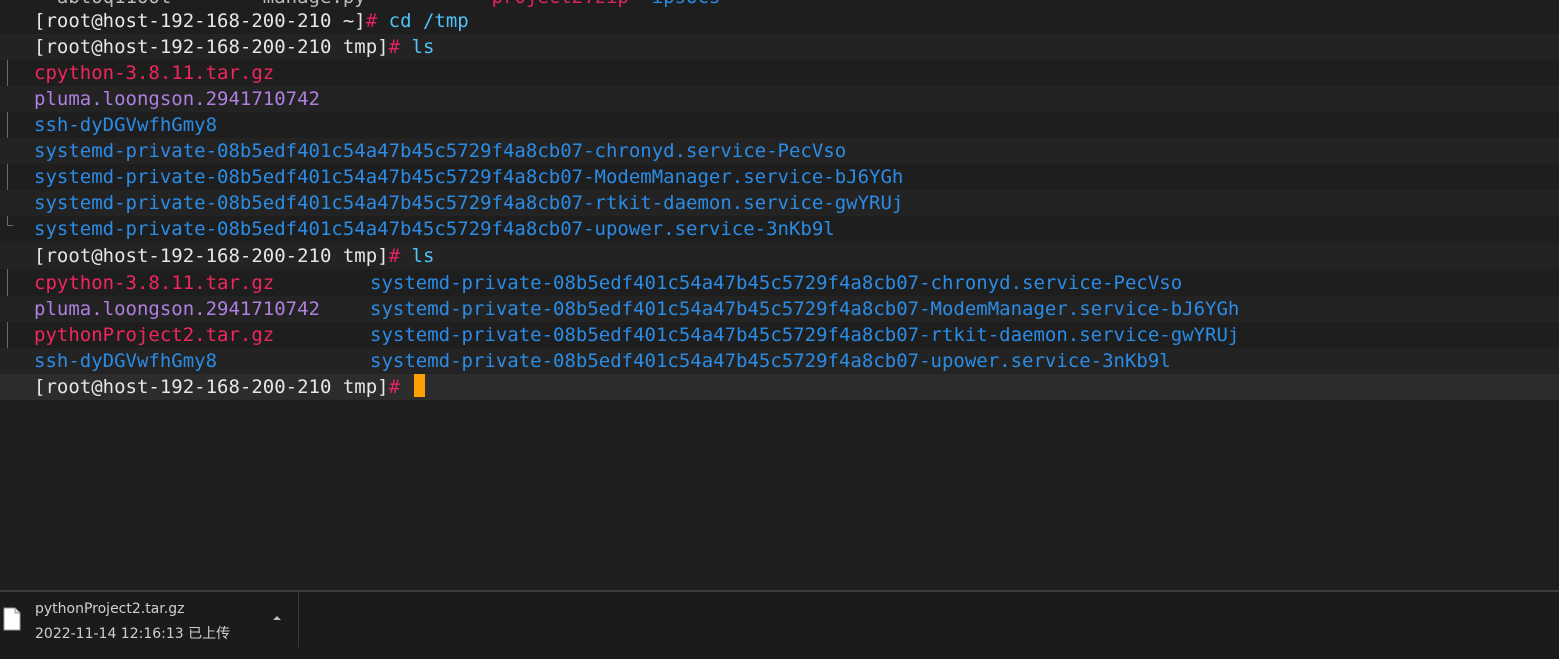 This screenshot has height=659, width=1559. Describe the element at coordinates (423, 21) in the screenshot. I see `command-text: cd /tmp` at that location.